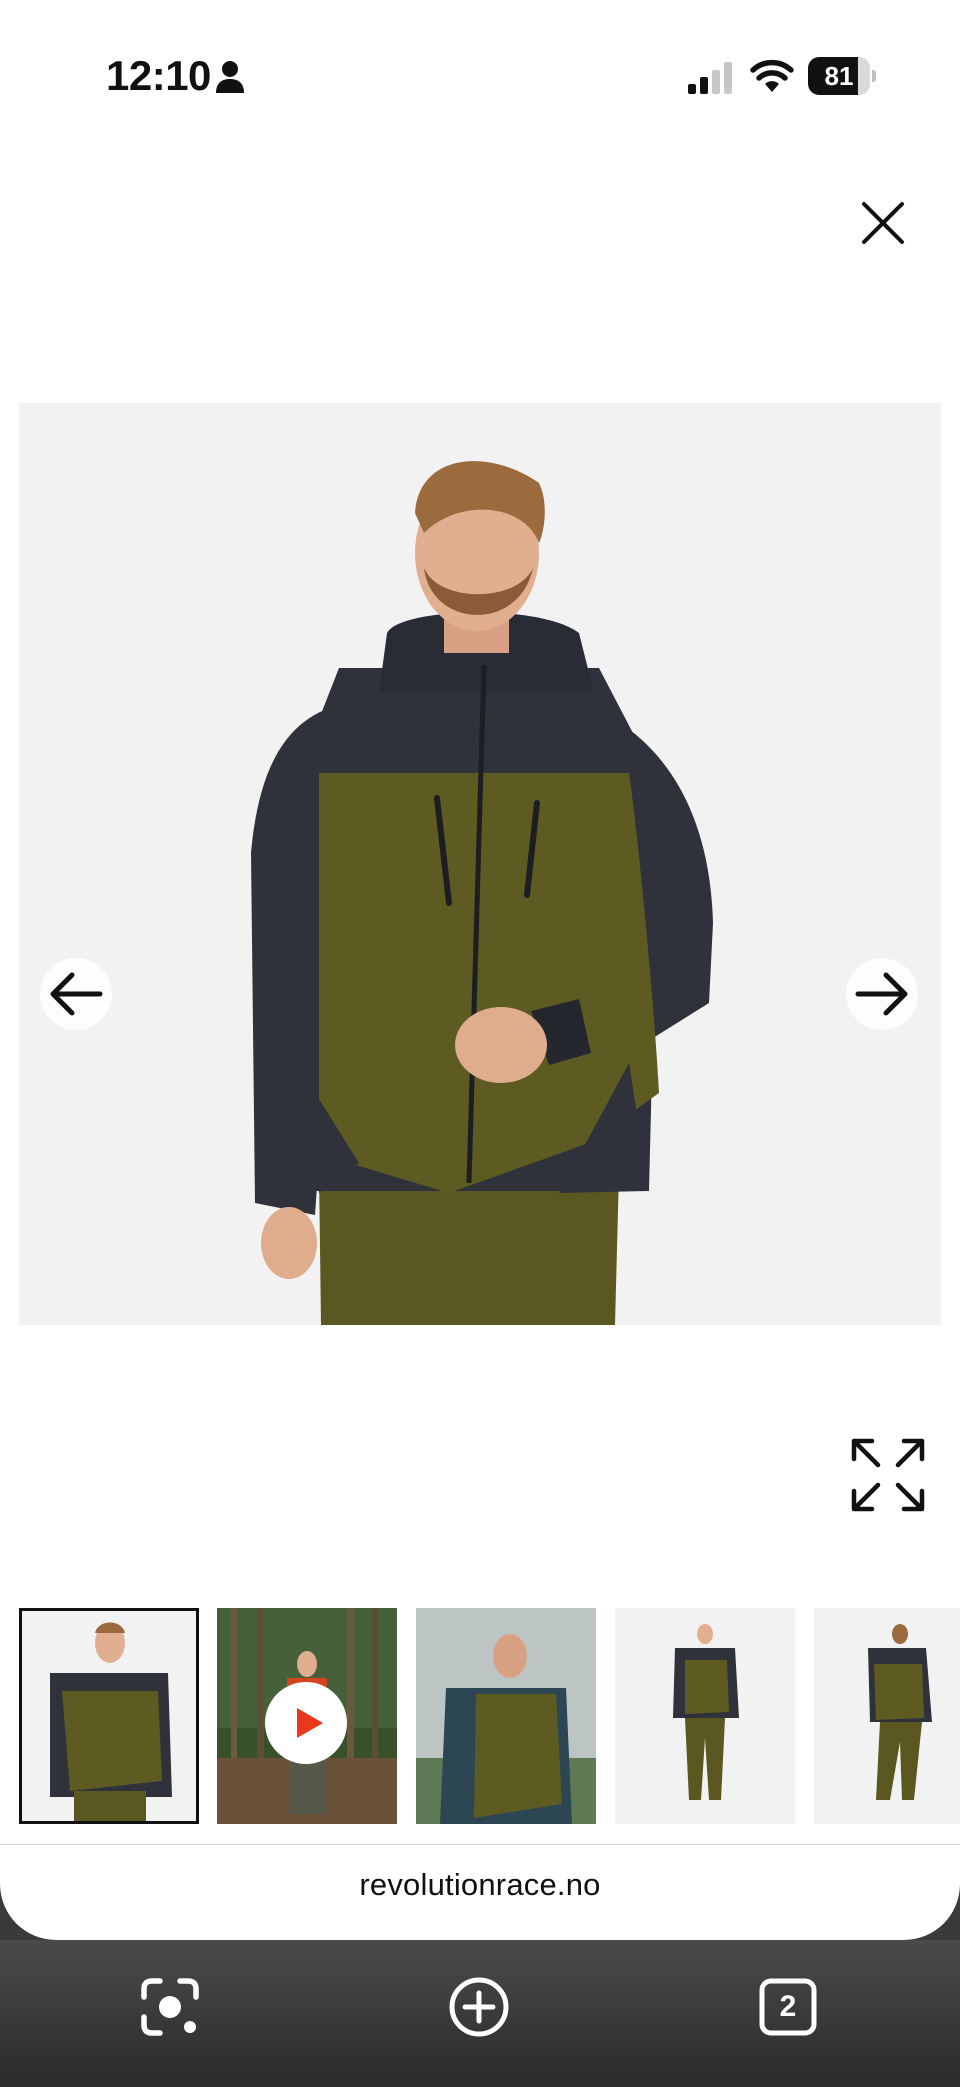  What do you see at coordinates (839, 76) in the screenshot?
I see `battery-percent: 81` at bounding box center [839, 76].